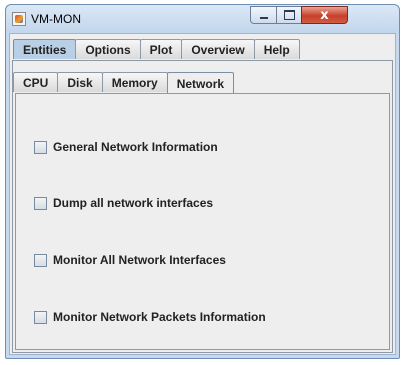 This screenshot has width=407, height=365. I want to click on option-label: Monitor Network Packets Information, so click(159, 317).